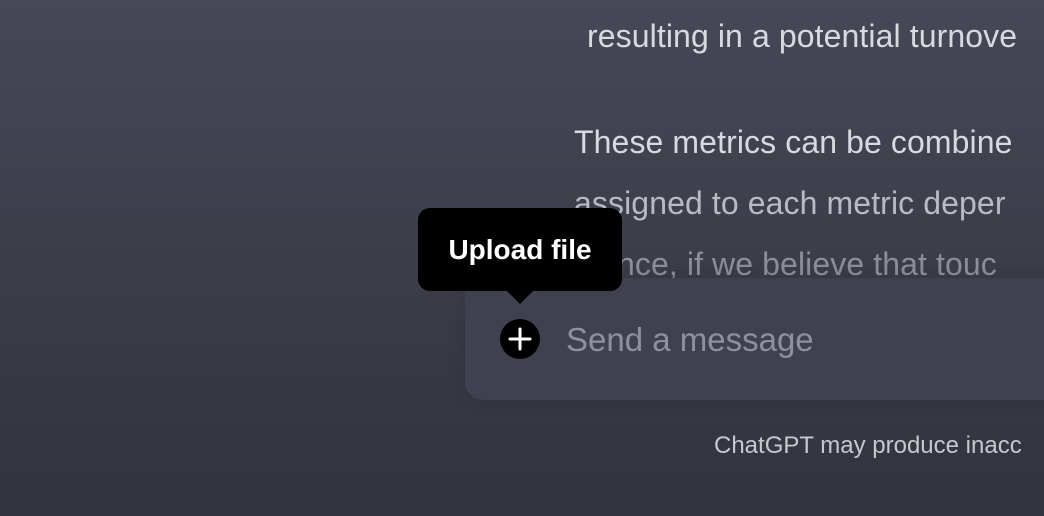  I want to click on tooltip-arrow, so click(520, 297).